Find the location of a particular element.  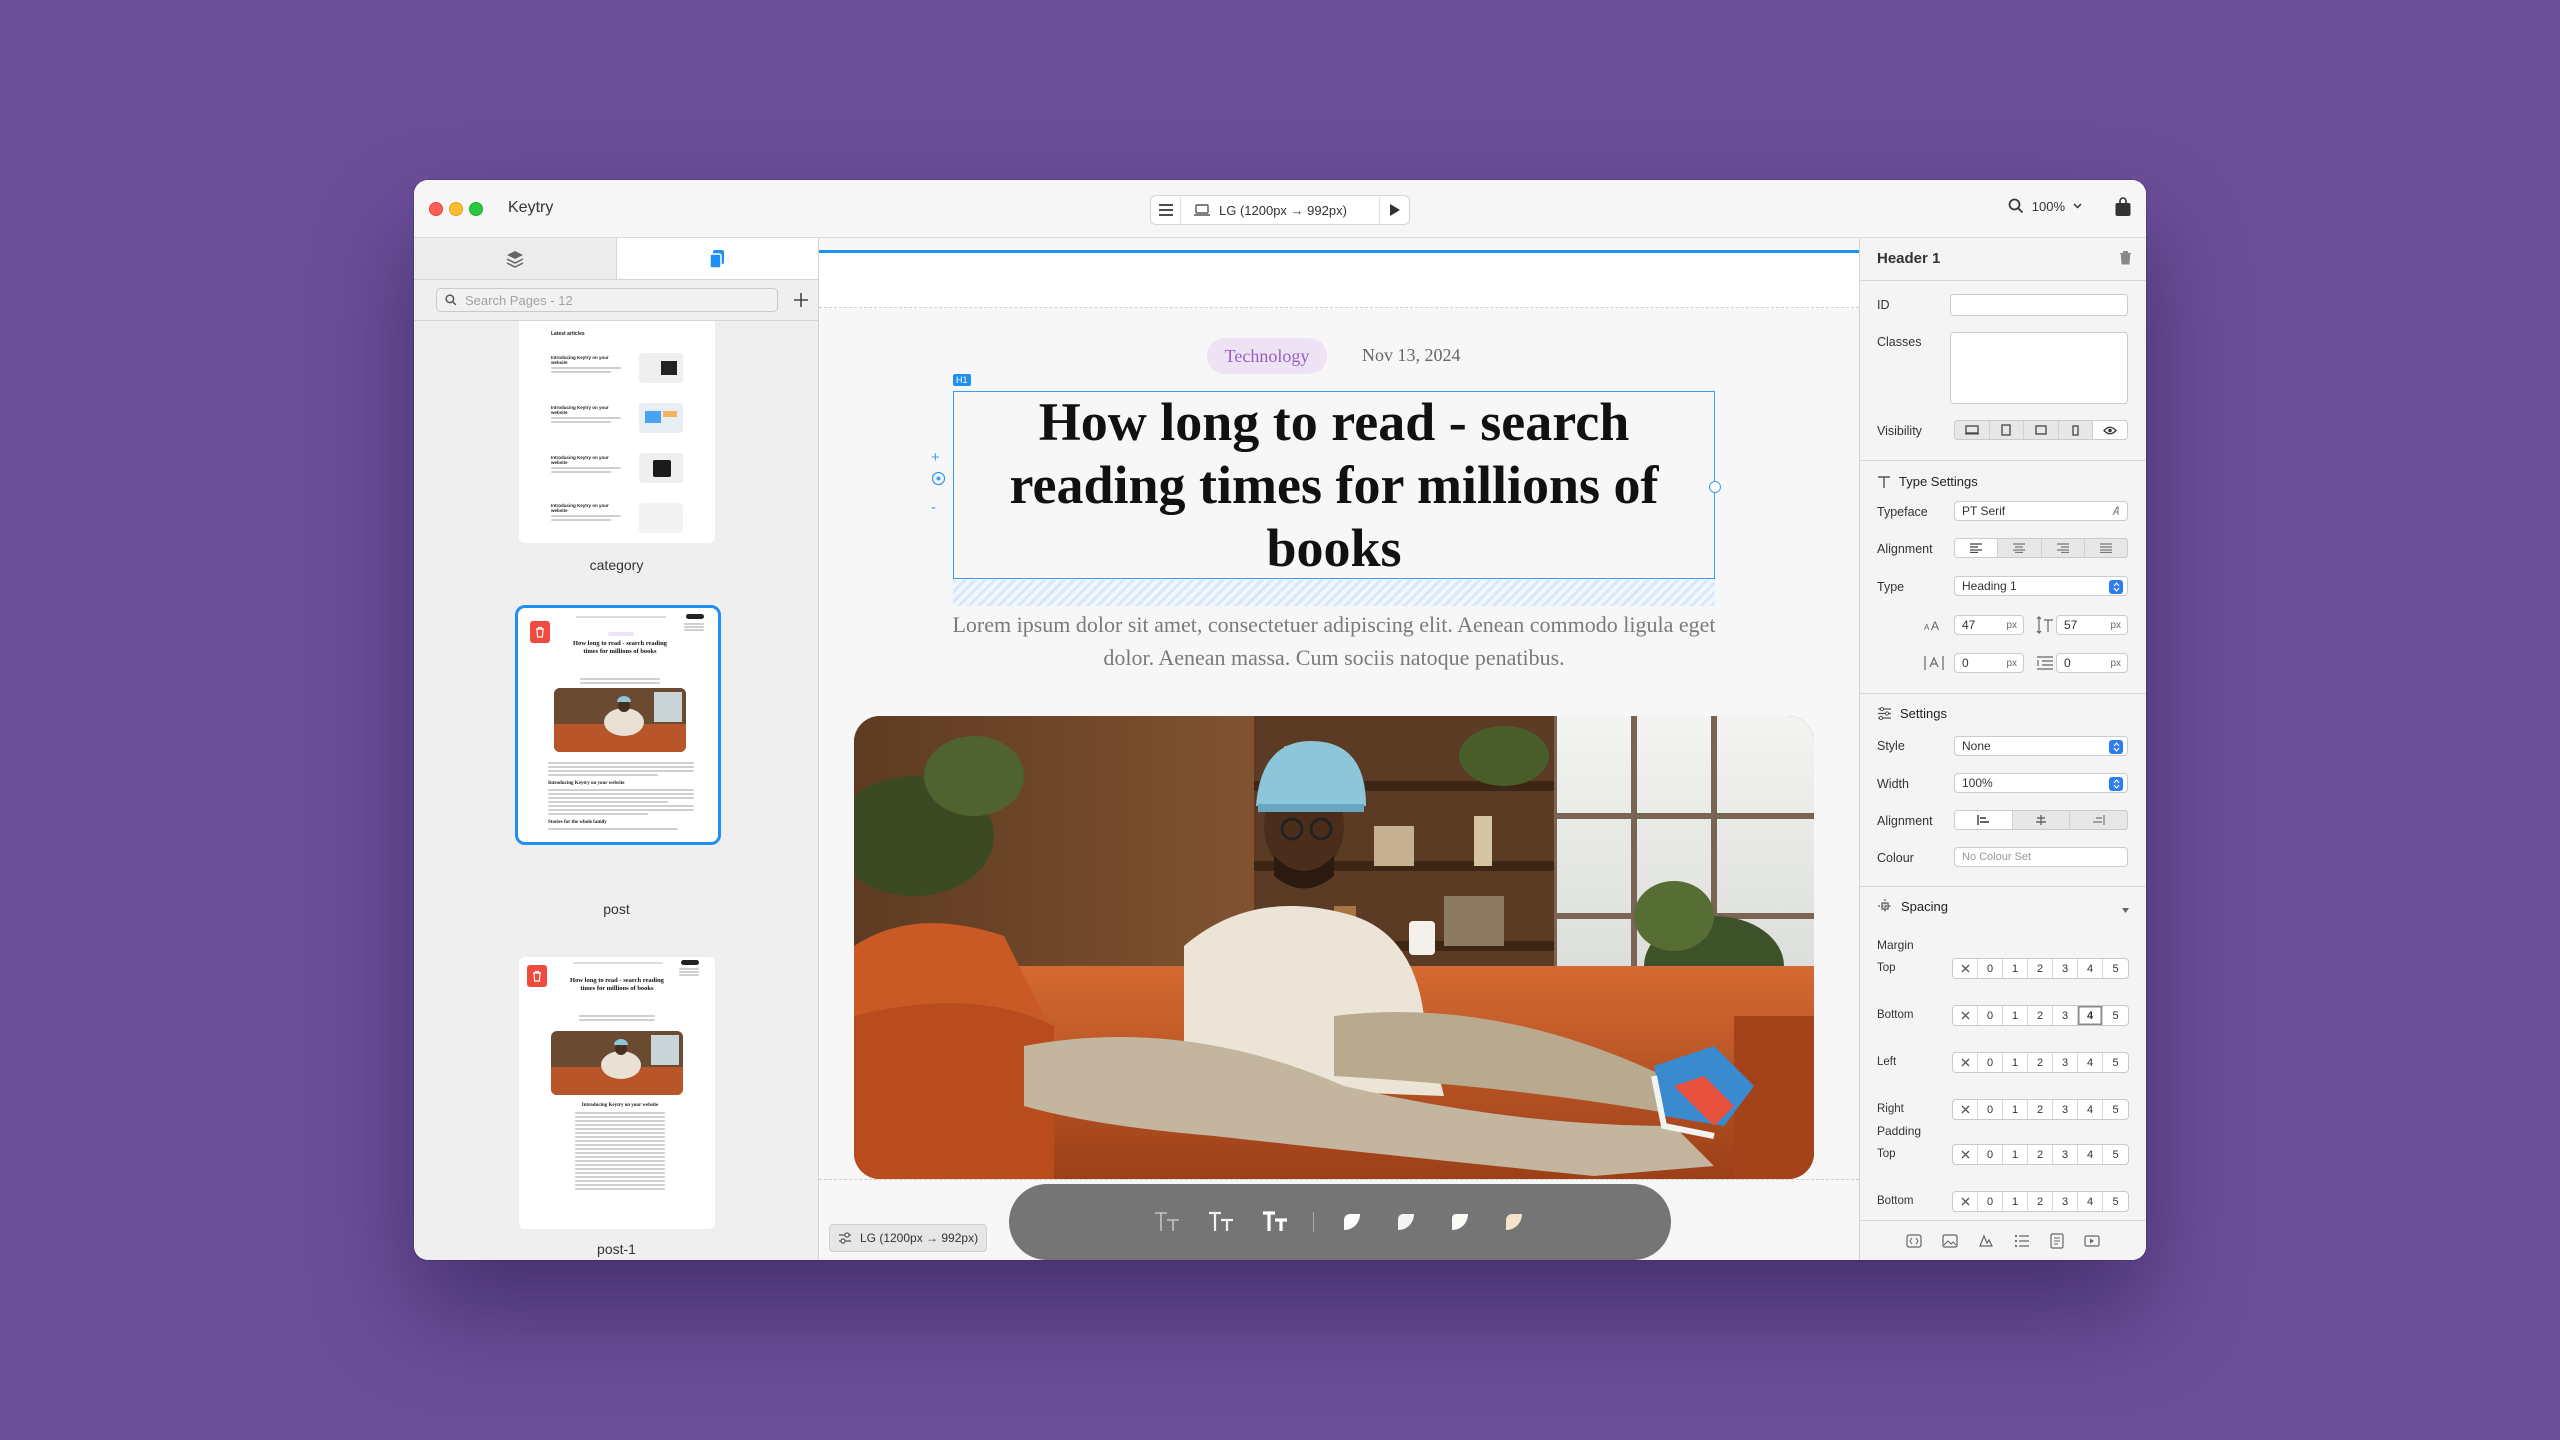

page-header-area is located at coordinates (1339, 280).